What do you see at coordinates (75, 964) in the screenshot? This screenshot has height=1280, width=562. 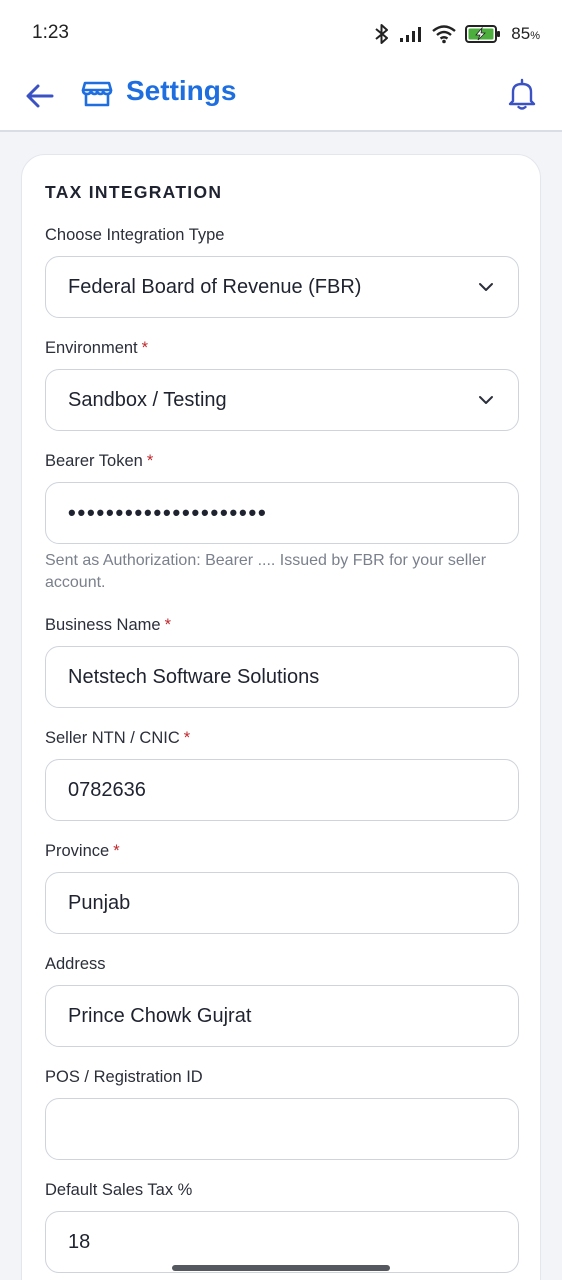 I see `address-label: Address` at bounding box center [75, 964].